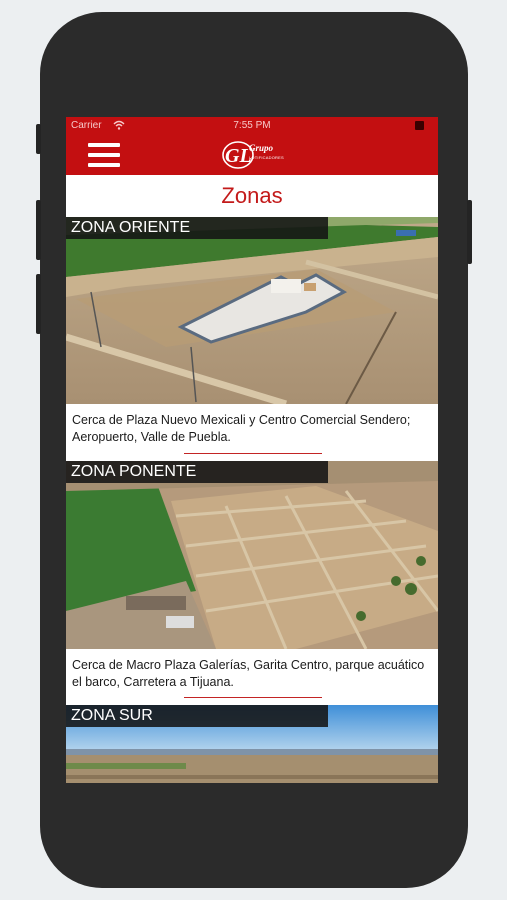  I want to click on nav-bar: GL Grupo LOTIFICADORES, so click(252, 155).